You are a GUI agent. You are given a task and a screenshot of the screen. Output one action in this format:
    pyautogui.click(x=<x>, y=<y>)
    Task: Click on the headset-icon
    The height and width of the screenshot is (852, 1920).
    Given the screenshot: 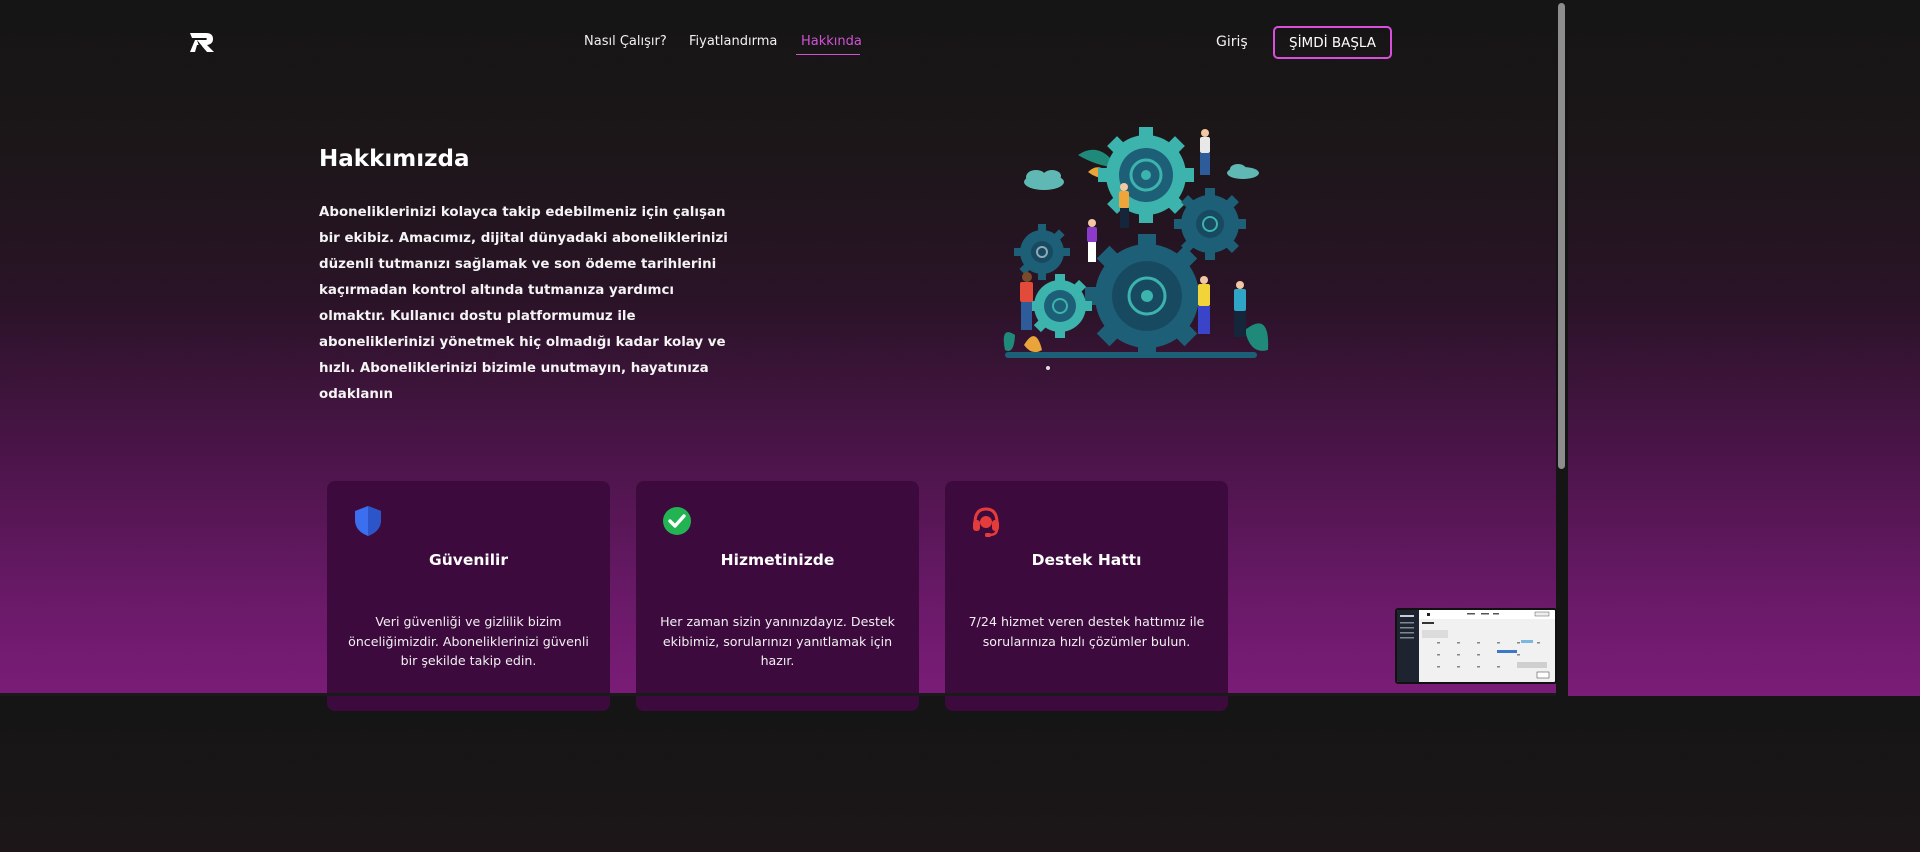 What is the action you would take?
    pyautogui.click(x=986, y=522)
    